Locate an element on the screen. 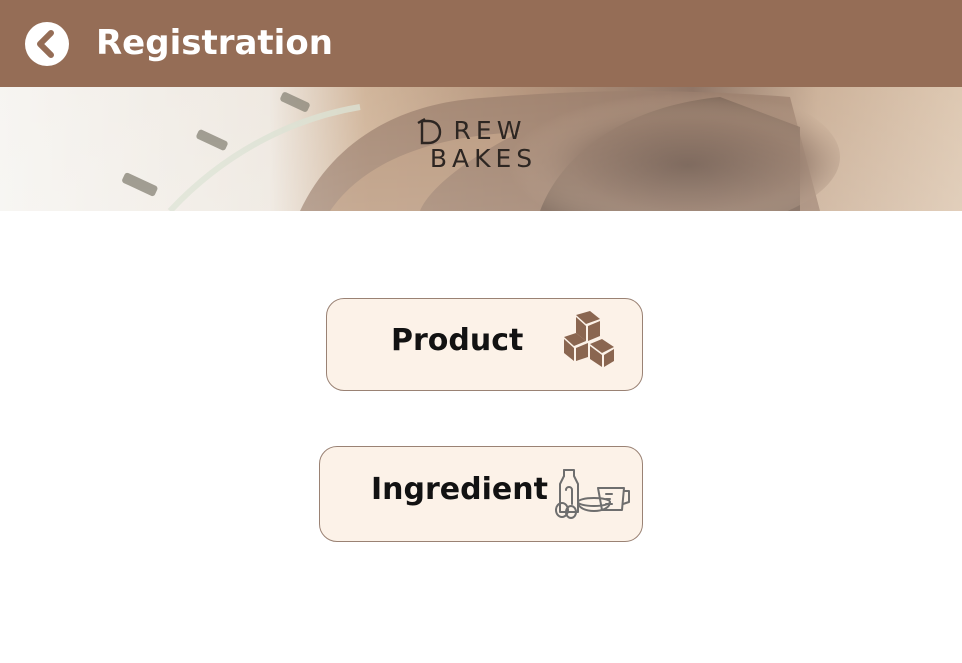  boxes-icon is located at coordinates (589, 339).